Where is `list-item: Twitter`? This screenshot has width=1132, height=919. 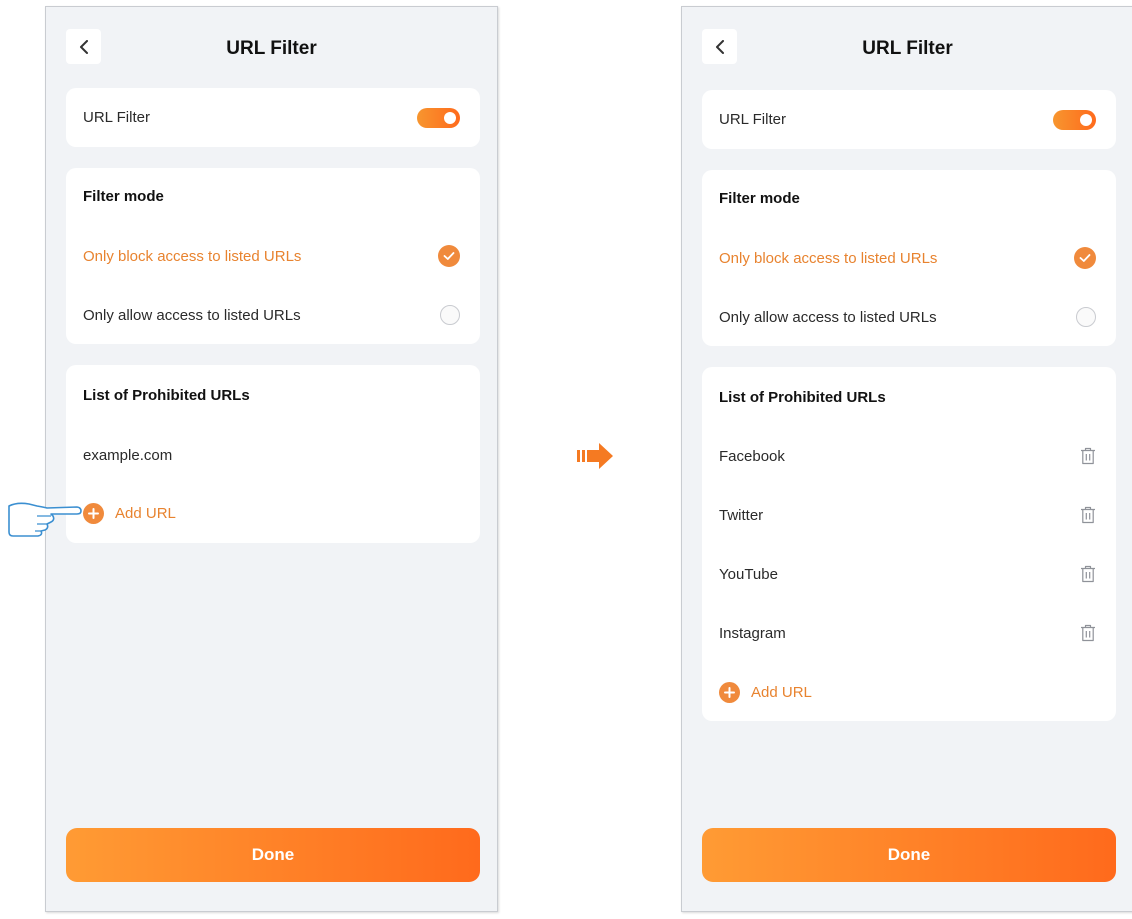
list-item: Twitter is located at coordinates (907, 515).